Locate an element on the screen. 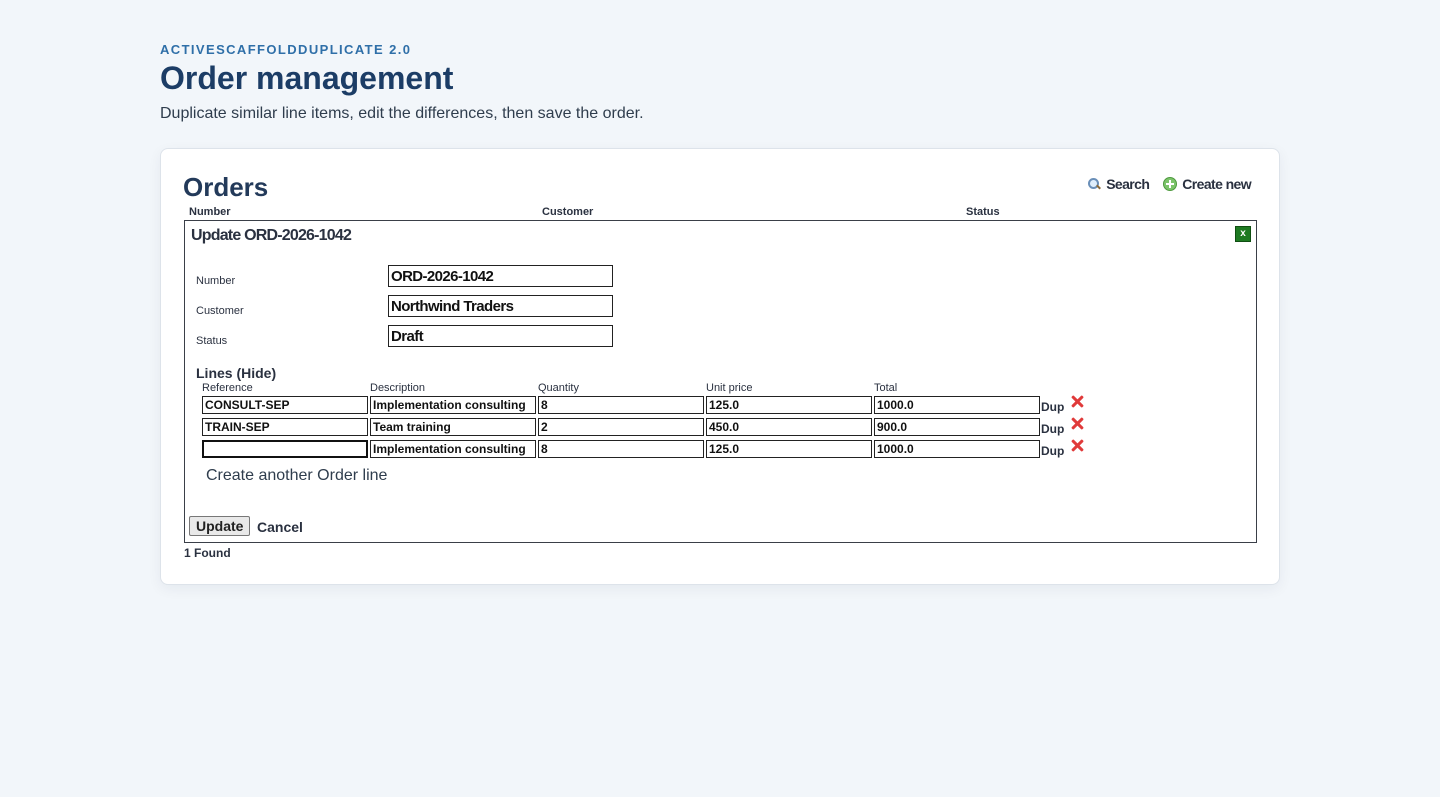  add-circle-icon is located at coordinates (1170, 184).